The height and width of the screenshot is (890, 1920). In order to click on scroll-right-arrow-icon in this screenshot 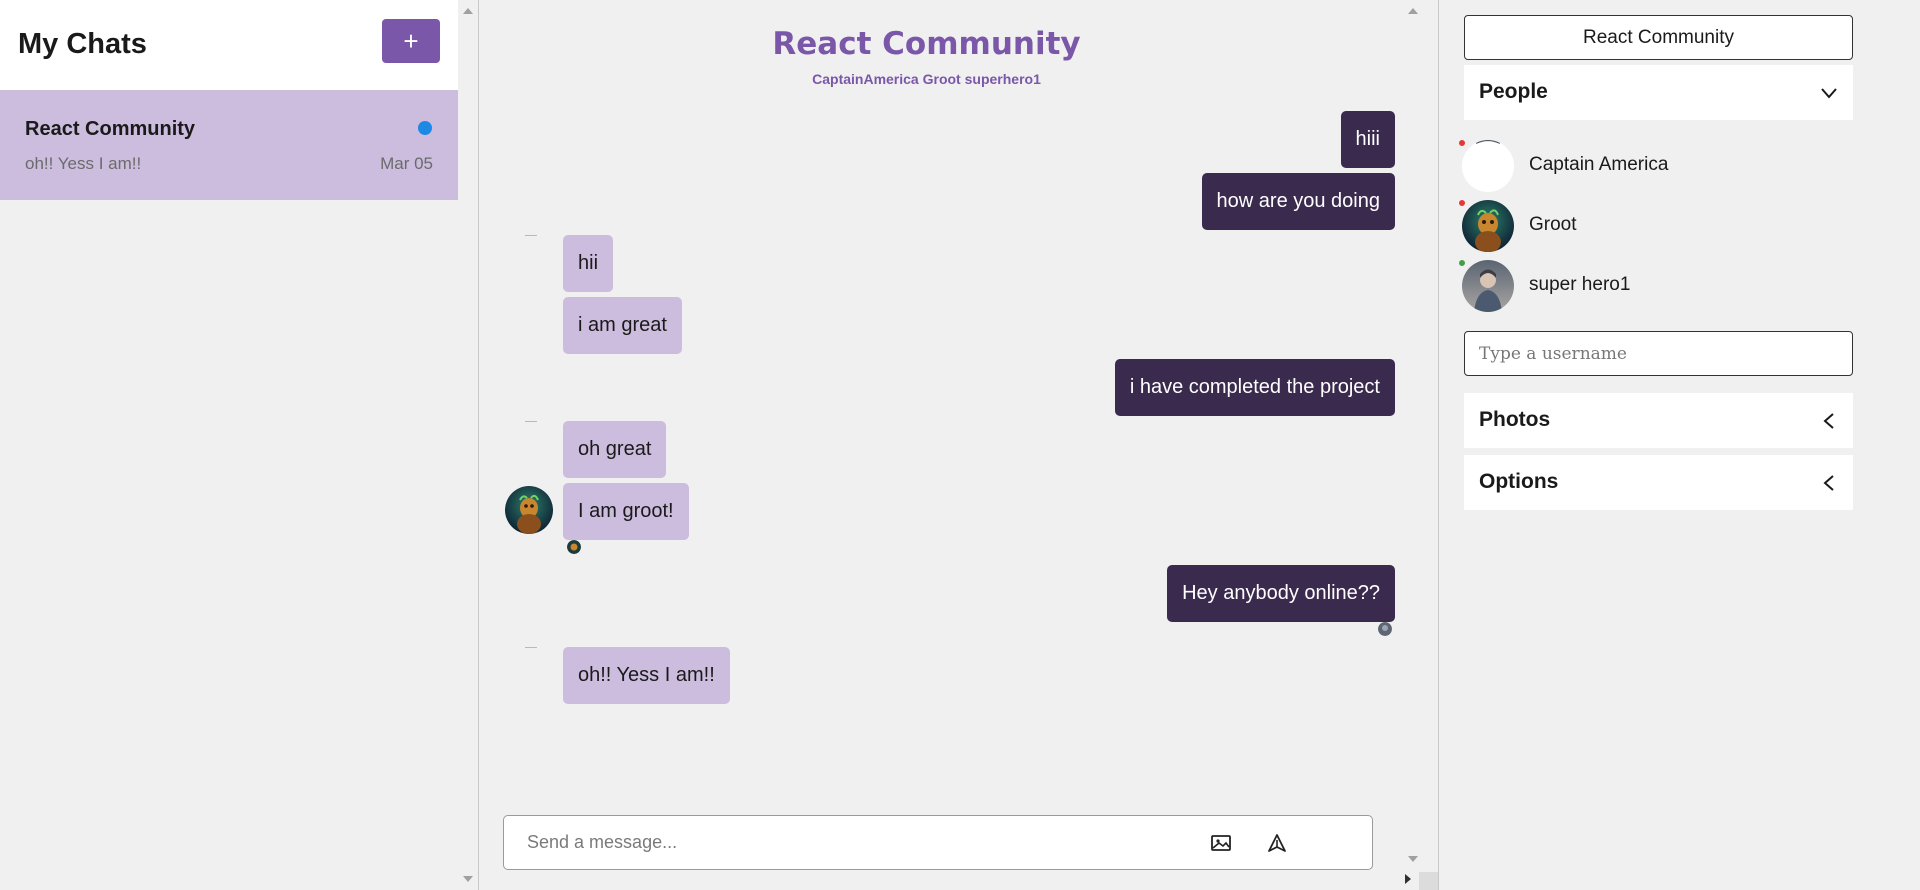, I will do `click(1408, 879)`.